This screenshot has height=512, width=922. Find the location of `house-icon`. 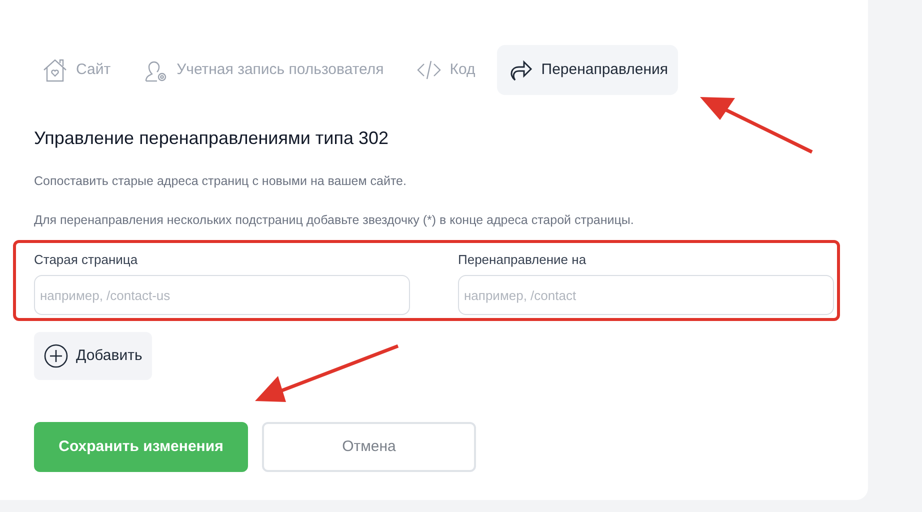

house-icon is located at coordinates (55, 70).